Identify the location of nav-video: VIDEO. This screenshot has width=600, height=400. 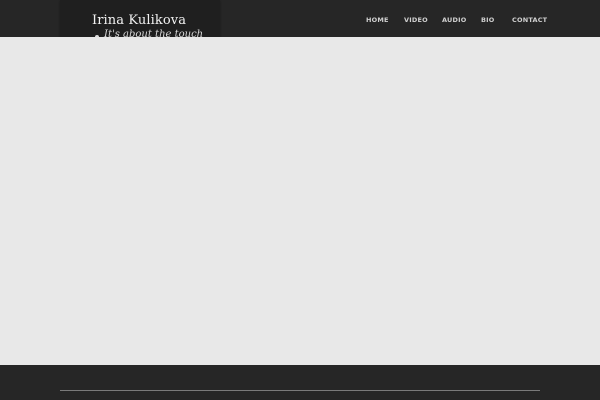
(416, 21).